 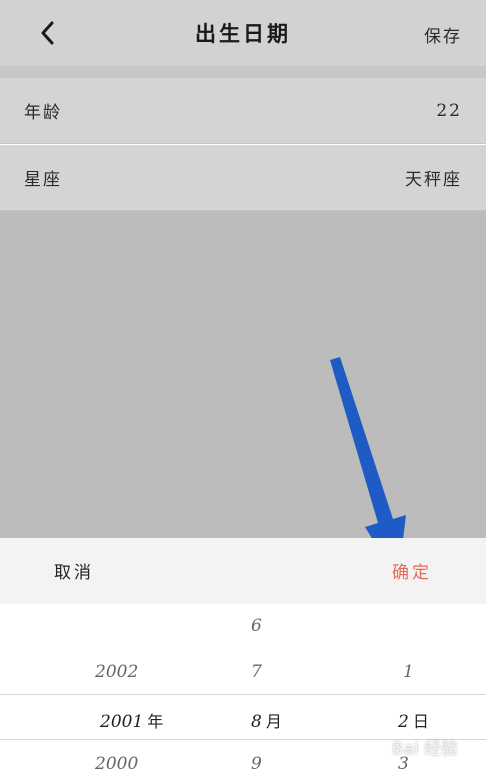 What do you see at coordinates (243, 571) in the screenshot?
I see `picker-toolbar: 取消 确定` at bounding box center [243, 571].